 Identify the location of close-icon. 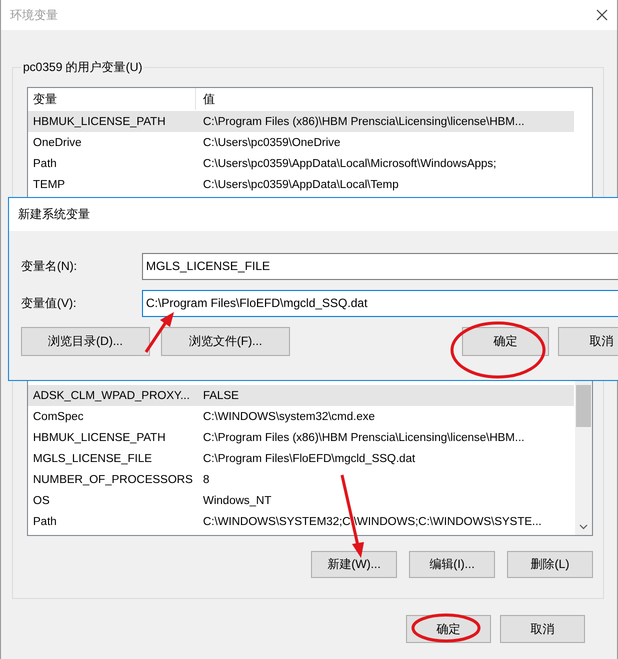
(602, 15).